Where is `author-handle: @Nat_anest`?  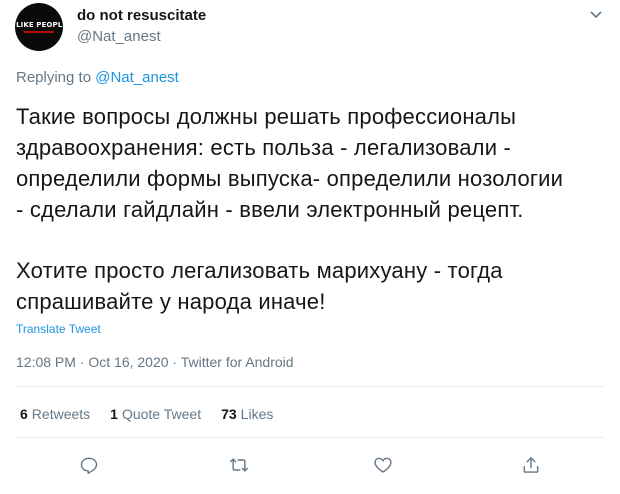 author-handle: @Nat_anest is located at coordinates (119, 36).